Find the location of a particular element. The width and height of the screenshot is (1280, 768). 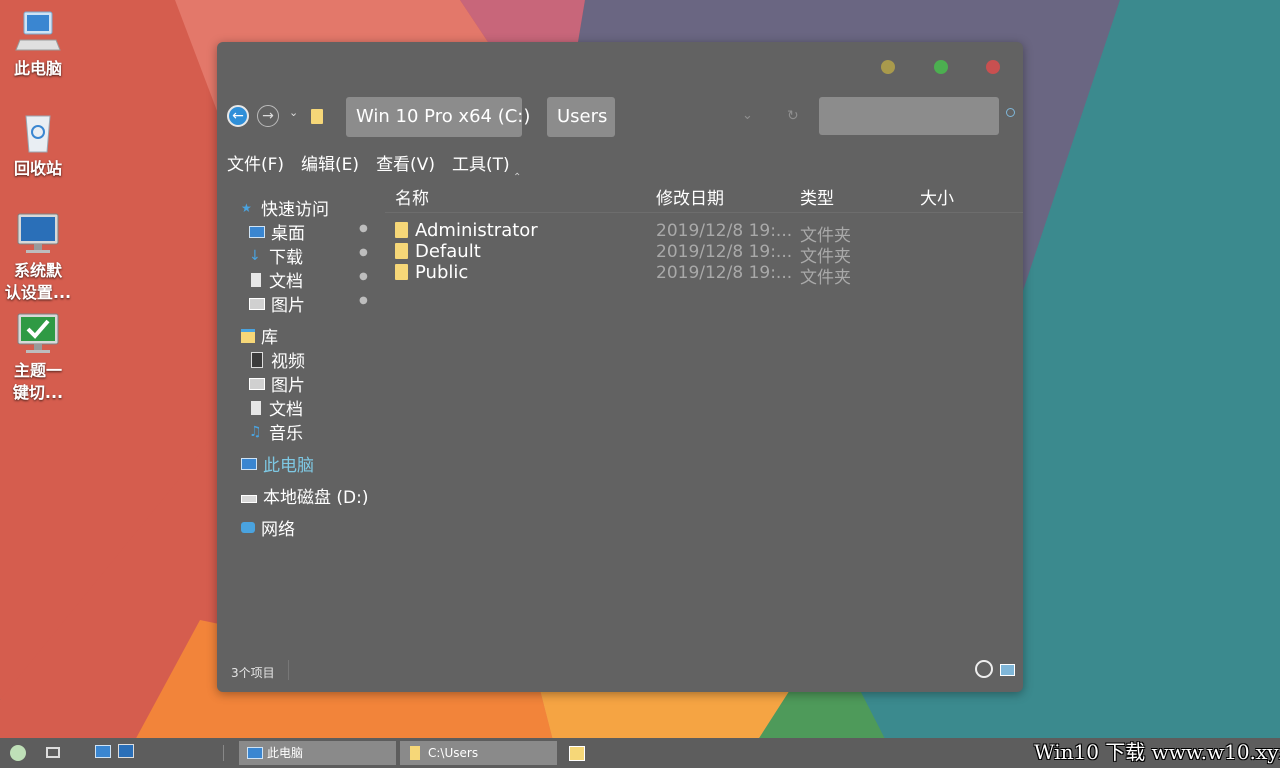

minimize-button is located at coordinates (888, 67).